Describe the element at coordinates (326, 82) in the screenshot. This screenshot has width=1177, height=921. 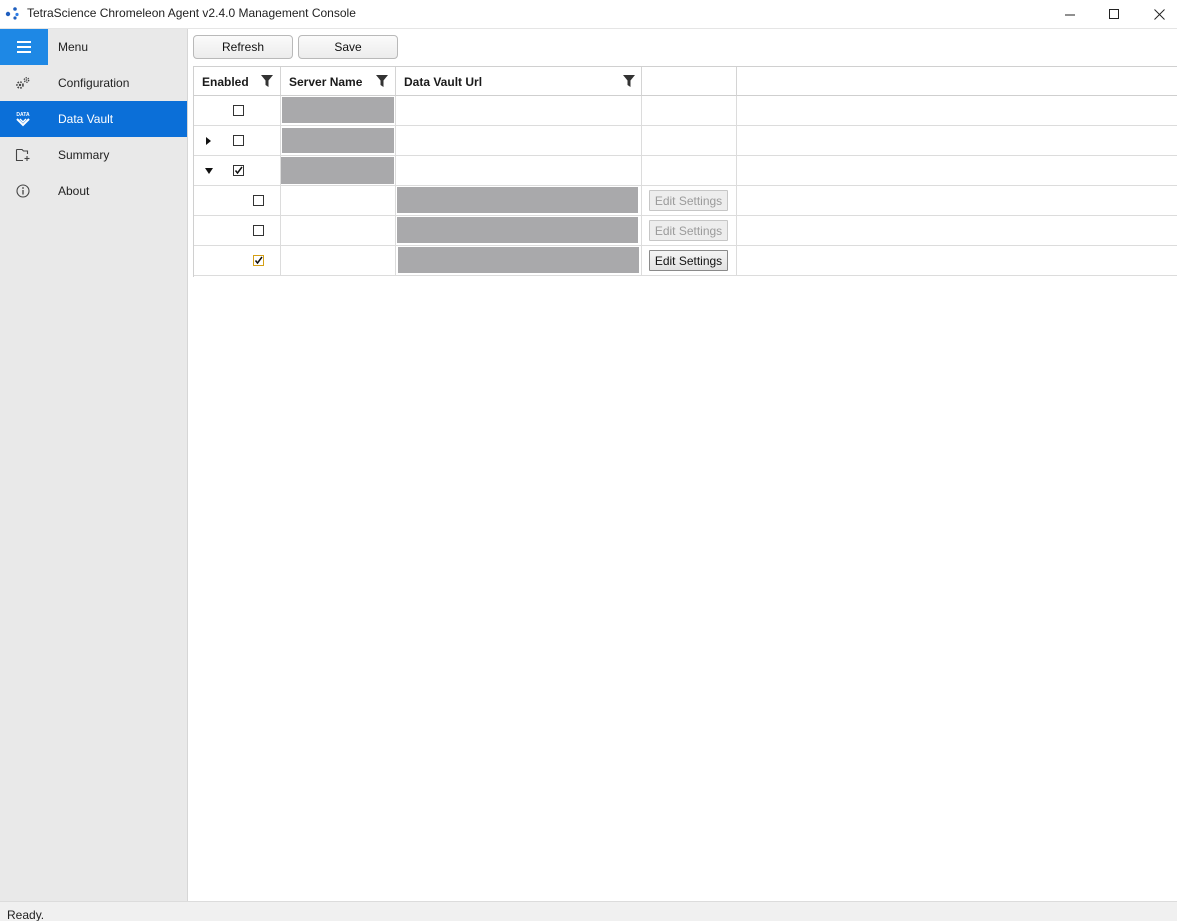
I see `column-header-label: Server Name` at that location.